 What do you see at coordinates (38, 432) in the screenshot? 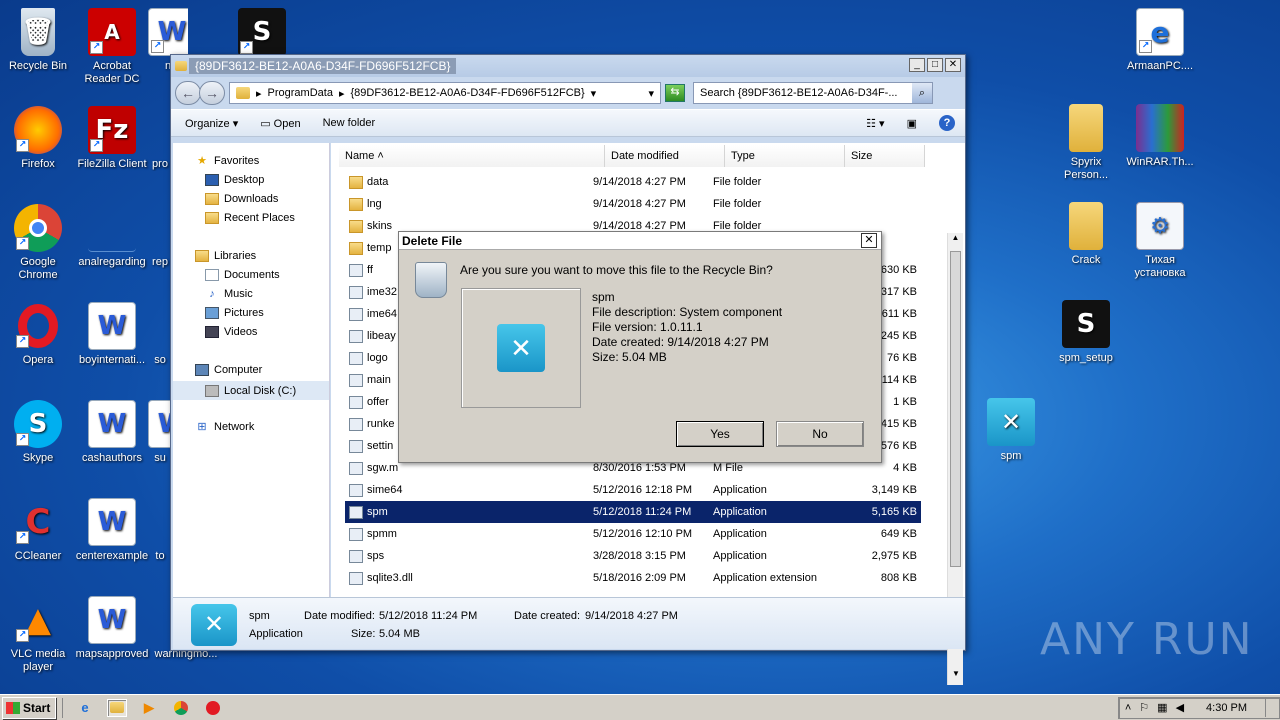
I see `skype-icon: S ↗ Skype` at bounding box center [38, 432].